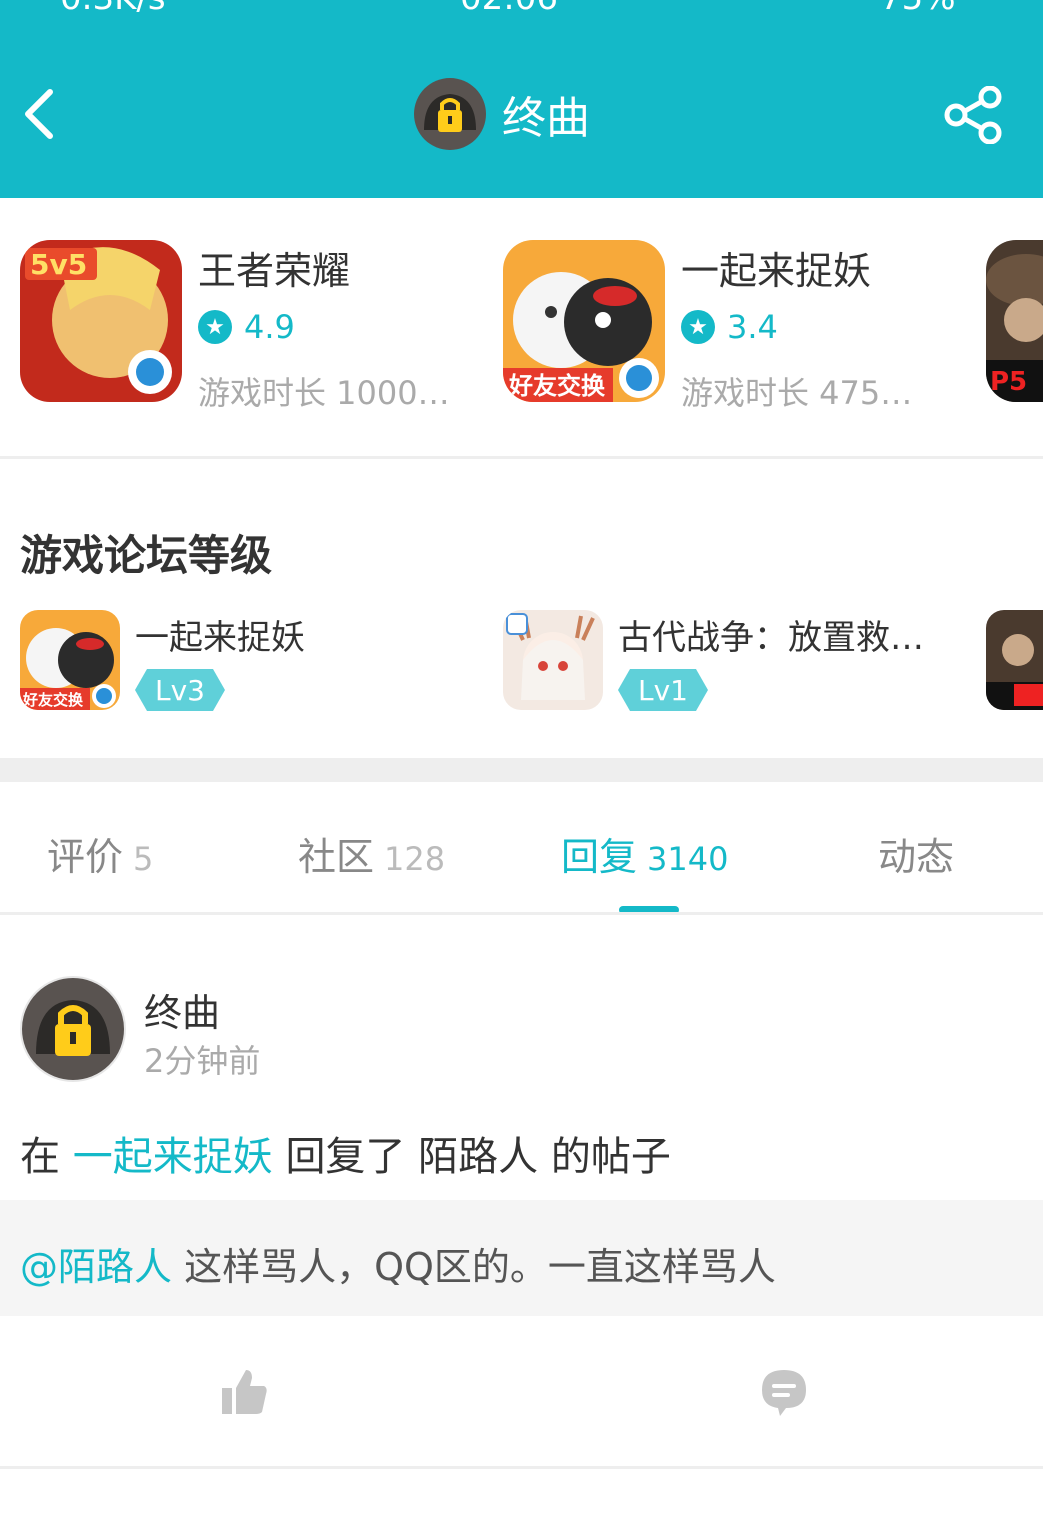 This screenshot has height=1530, width=1043. What do you see at coordinates (521, 913) in the screenshot?
I see `tabs-divider` at bounding box center [521, 913].